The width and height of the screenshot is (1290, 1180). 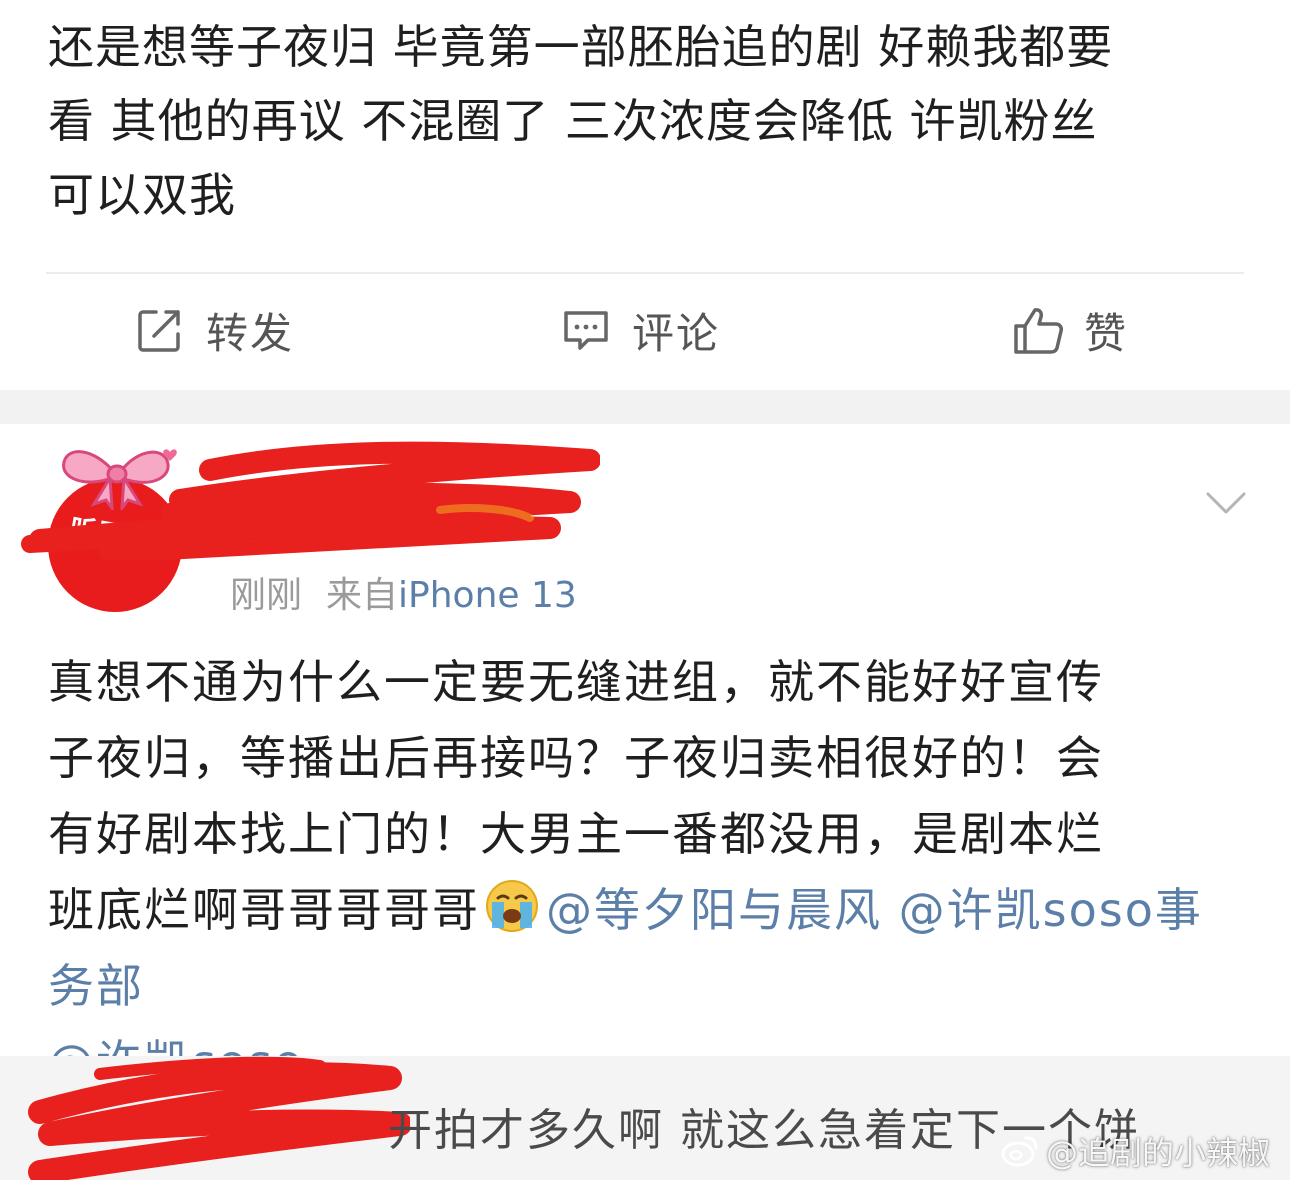 I want to click on comment-button: 评论, so click(x=640, y=330).